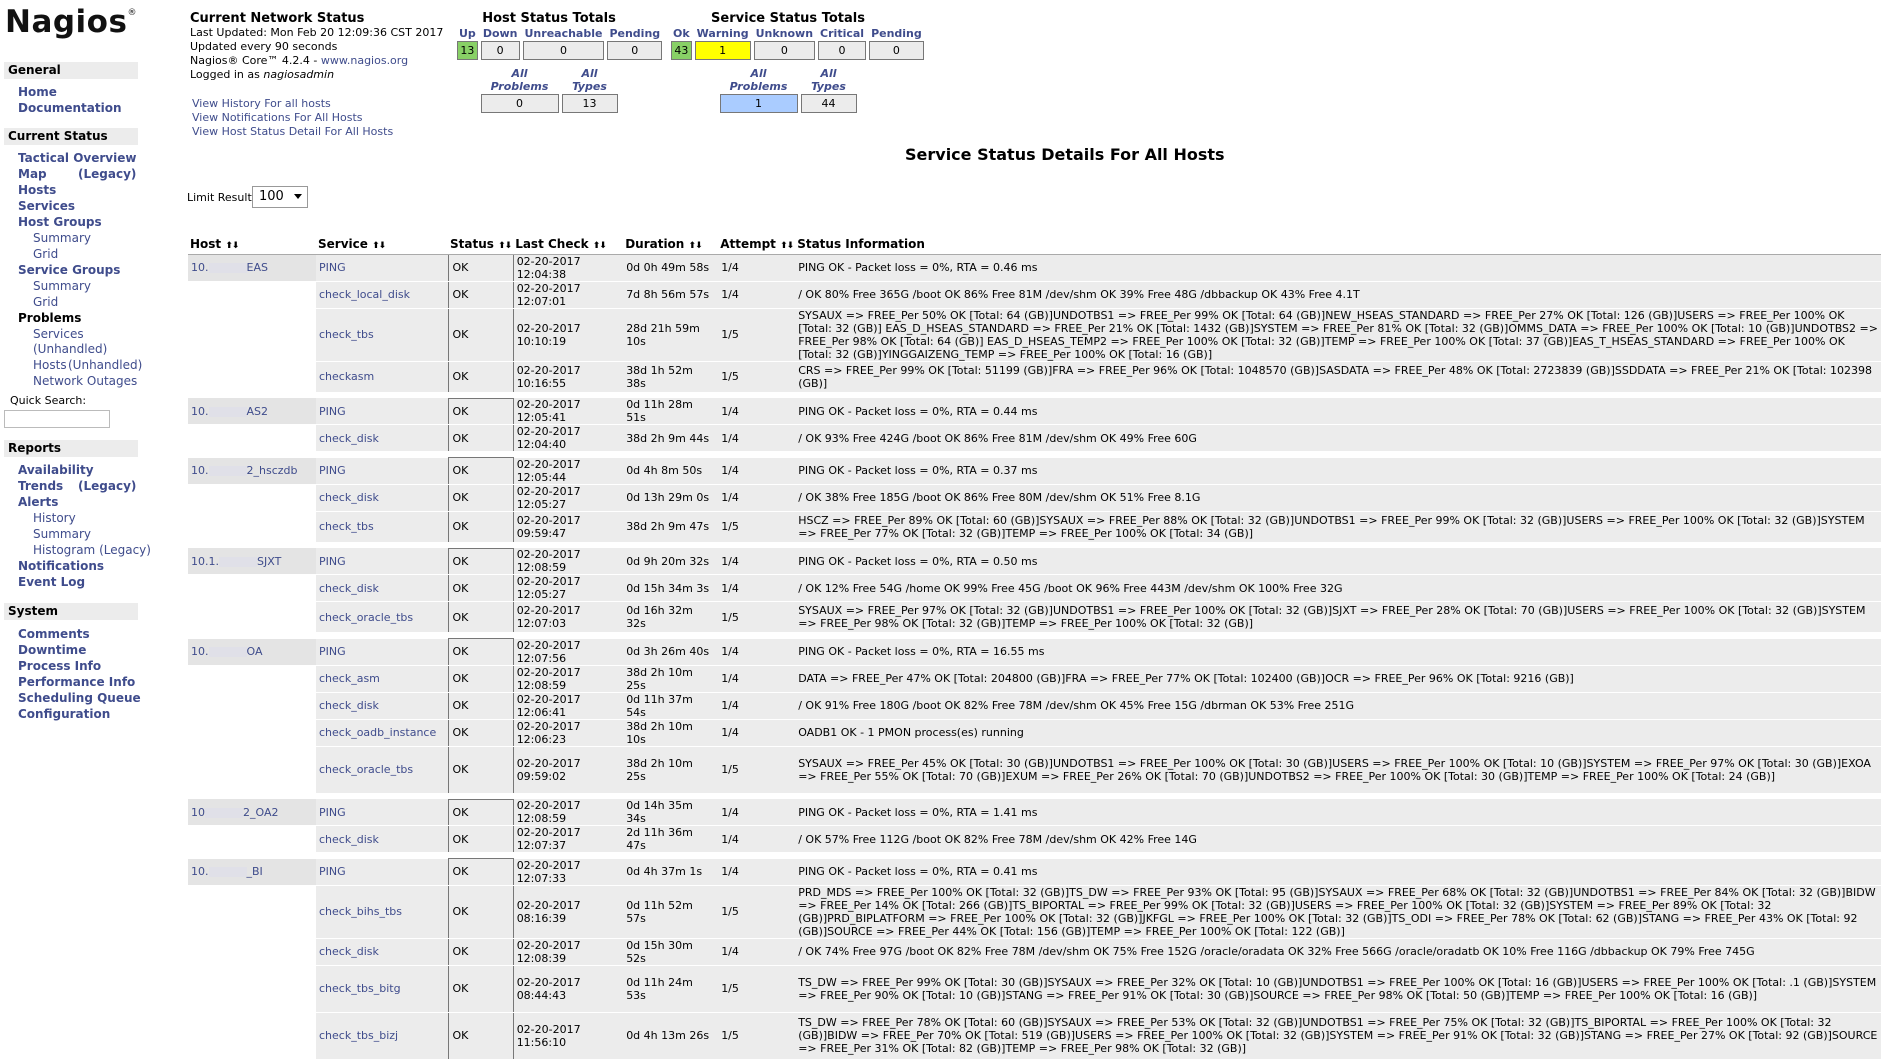  I want to click on nav-map-legacy: (Legacy), so click(107, 174).